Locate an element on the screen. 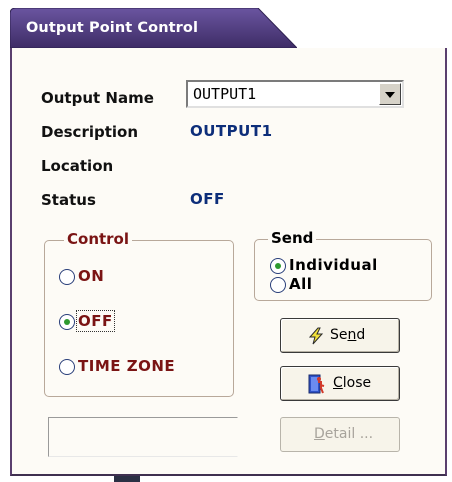  window-title: Output Point Control is located at coordinates (112, 28).